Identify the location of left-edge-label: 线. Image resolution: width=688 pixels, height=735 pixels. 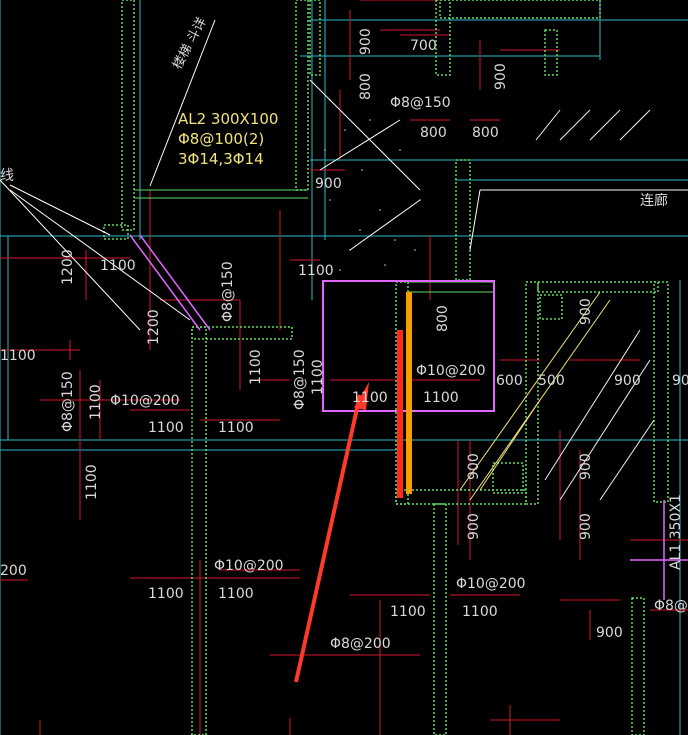
(7, 176).